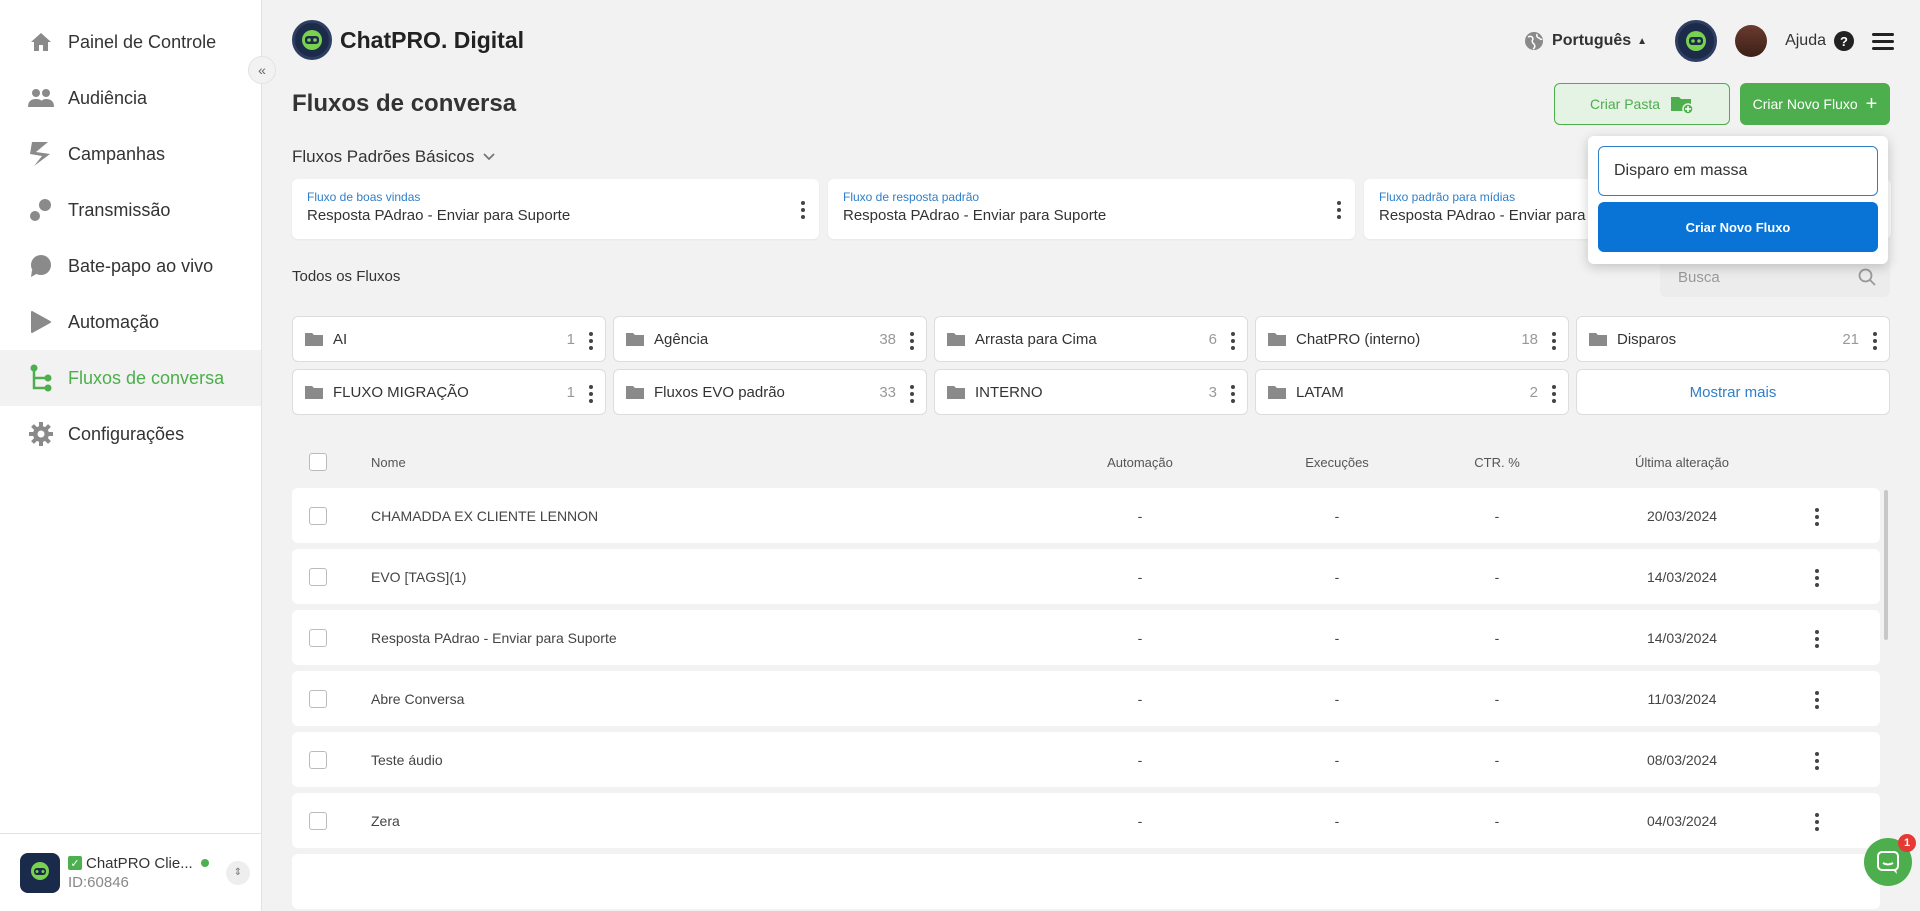  Describe the element at coordinates (1751, 41) in the screenshot. I see `user-avatar` at that location.